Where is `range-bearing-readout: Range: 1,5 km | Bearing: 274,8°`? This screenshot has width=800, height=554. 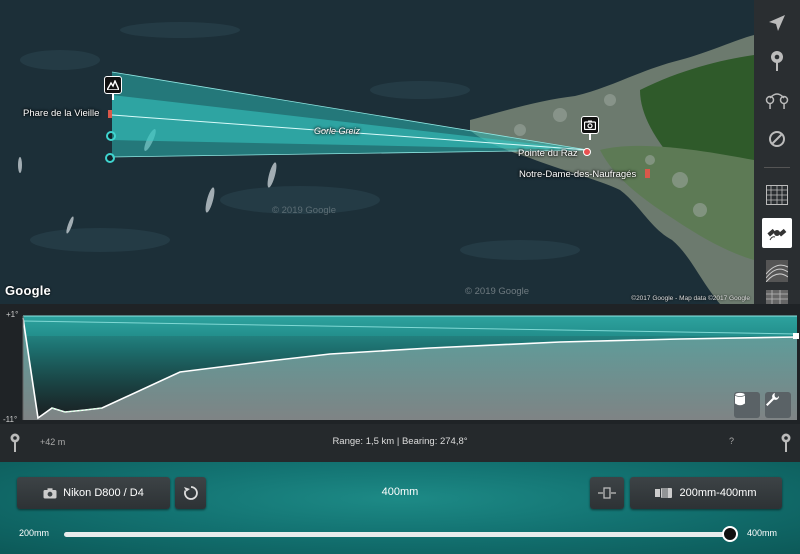
range-bearing-readout: Range: 1,5 km | Bearing: 274,8° is located at coordinates (400, 441).